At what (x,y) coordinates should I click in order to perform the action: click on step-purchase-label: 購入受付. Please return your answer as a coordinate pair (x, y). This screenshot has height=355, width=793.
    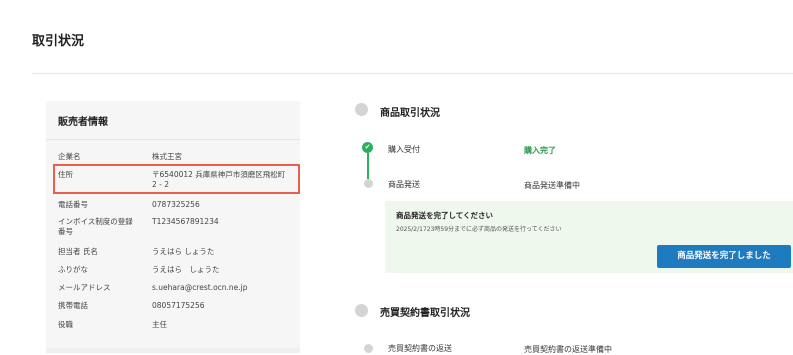
    Looking at the image, I should click on (404, 149).